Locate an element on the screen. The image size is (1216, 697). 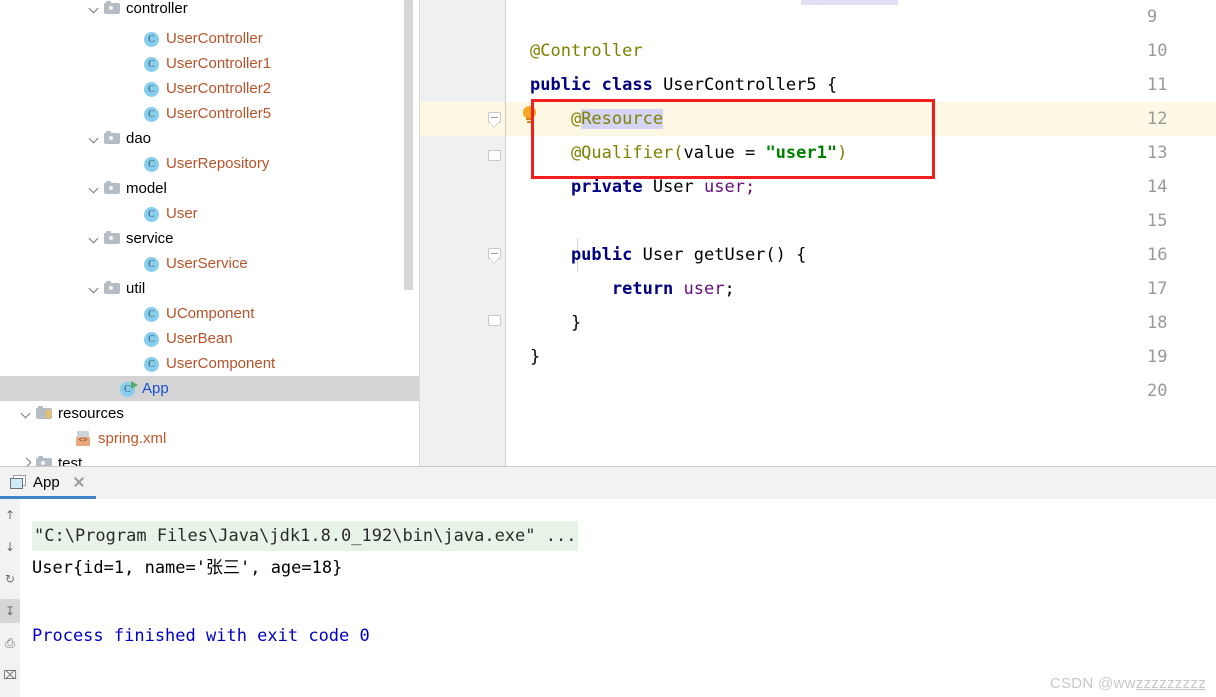
console-tab-label: App is located at coordinates (46, 482).